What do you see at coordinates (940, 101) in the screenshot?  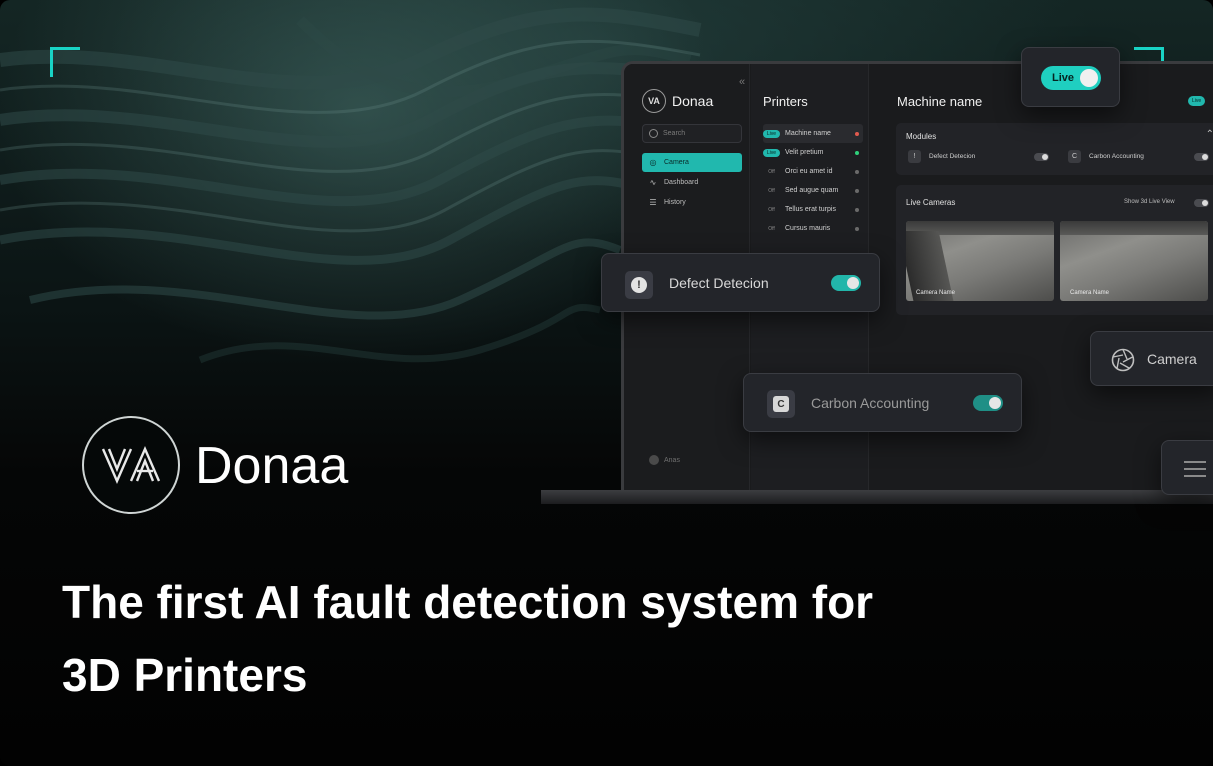 I see `machine-title: Machine name` at bounding box center [940, 101].